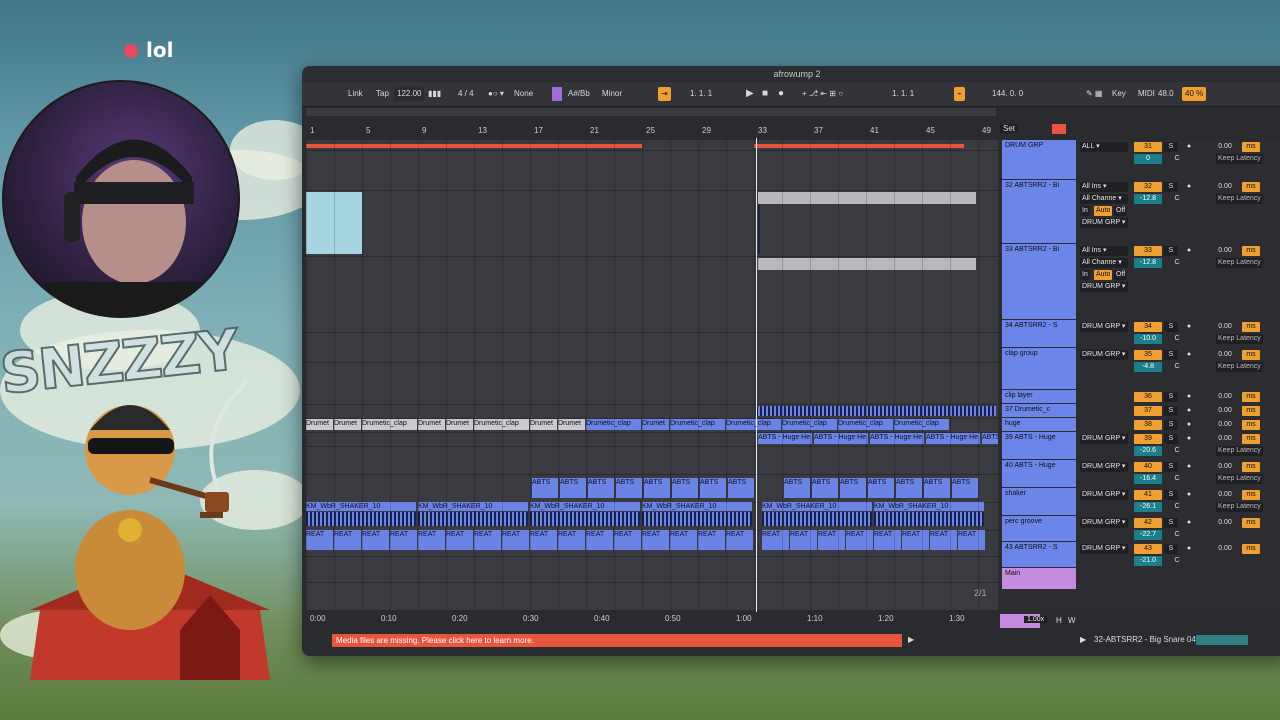 The image size is (1280, 720). Describe the element at coordinates (1039, 446) in the screenshot. I see `track-header: 39 ABTS - Huge` at that location.